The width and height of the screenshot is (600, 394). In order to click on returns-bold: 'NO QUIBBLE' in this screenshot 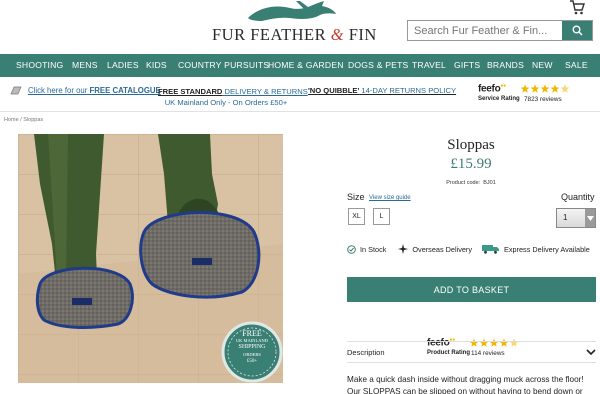, I will do `click(334, 90)`.